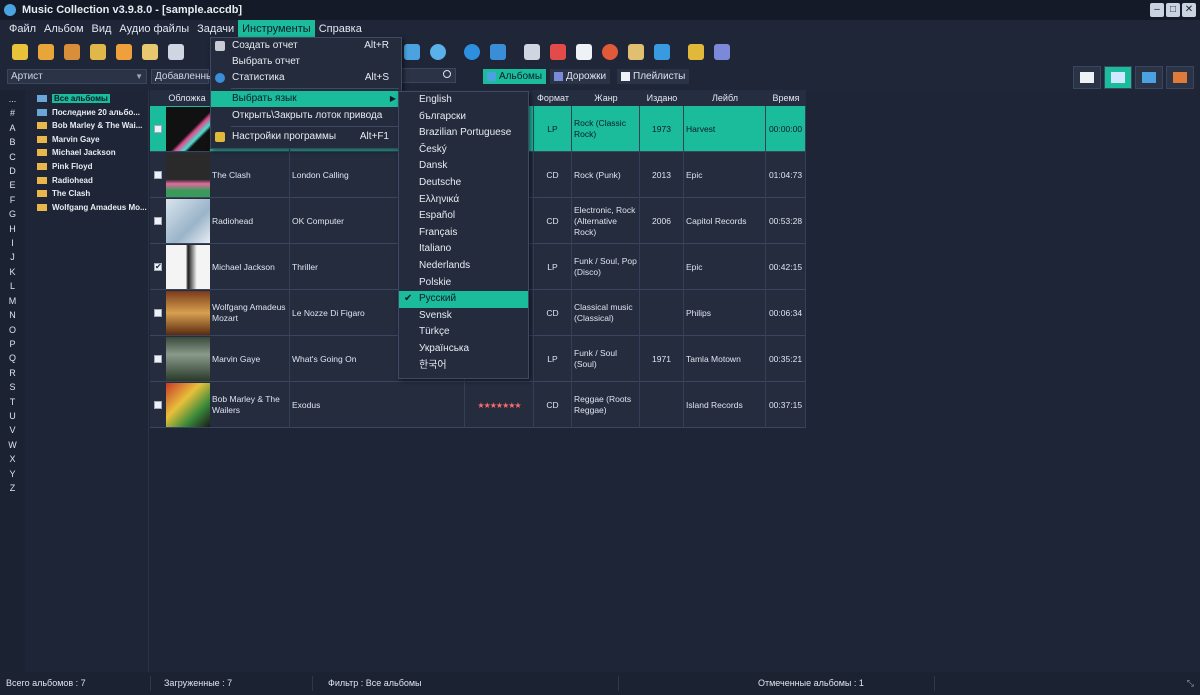  What do you see at coordinates (1149, 77) in the screenshot?
I see `view-grid-button` at bounding box center [1149, 77].